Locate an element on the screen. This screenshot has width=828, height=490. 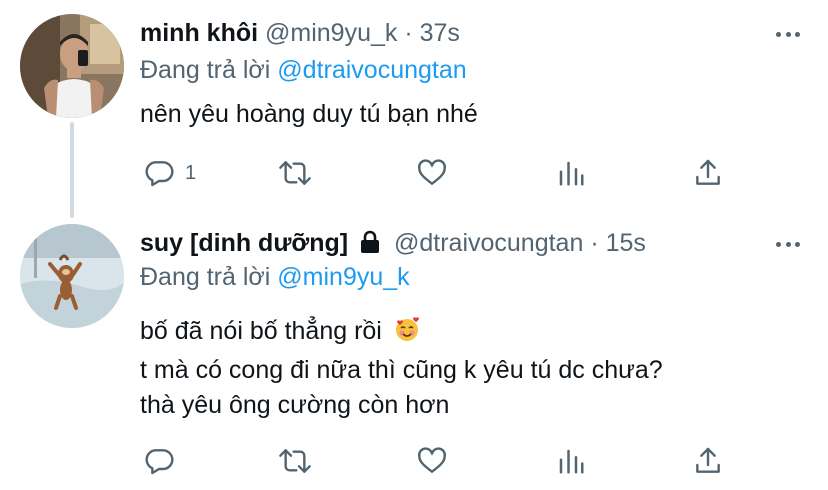
tweet-text-line: bố đã nói bố thẳng rồi is located at coordinates (401, 333).